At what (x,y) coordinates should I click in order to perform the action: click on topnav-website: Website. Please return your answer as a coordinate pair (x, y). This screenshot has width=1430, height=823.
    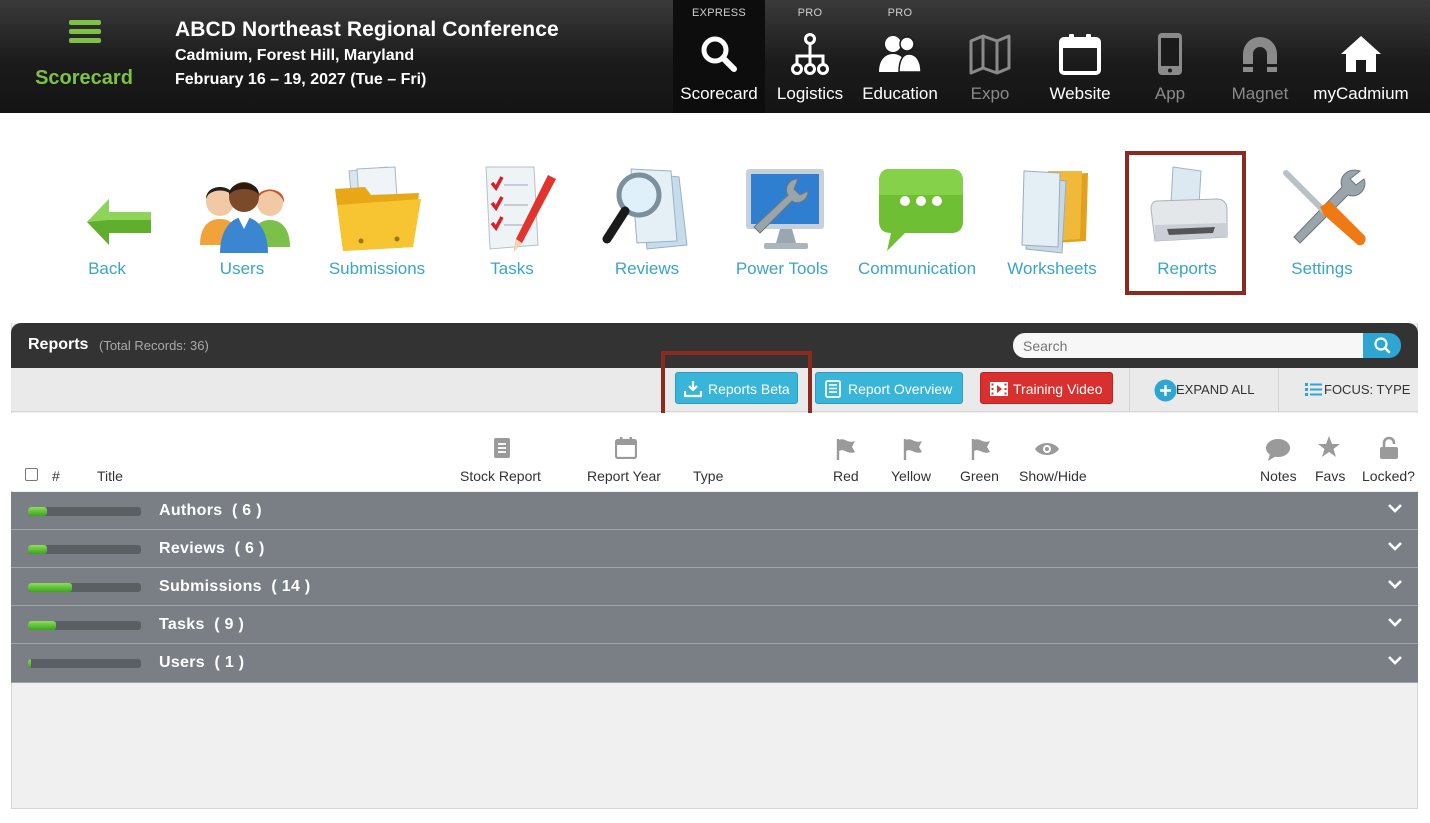
    Looking at the image, I should click on (1080, 56).